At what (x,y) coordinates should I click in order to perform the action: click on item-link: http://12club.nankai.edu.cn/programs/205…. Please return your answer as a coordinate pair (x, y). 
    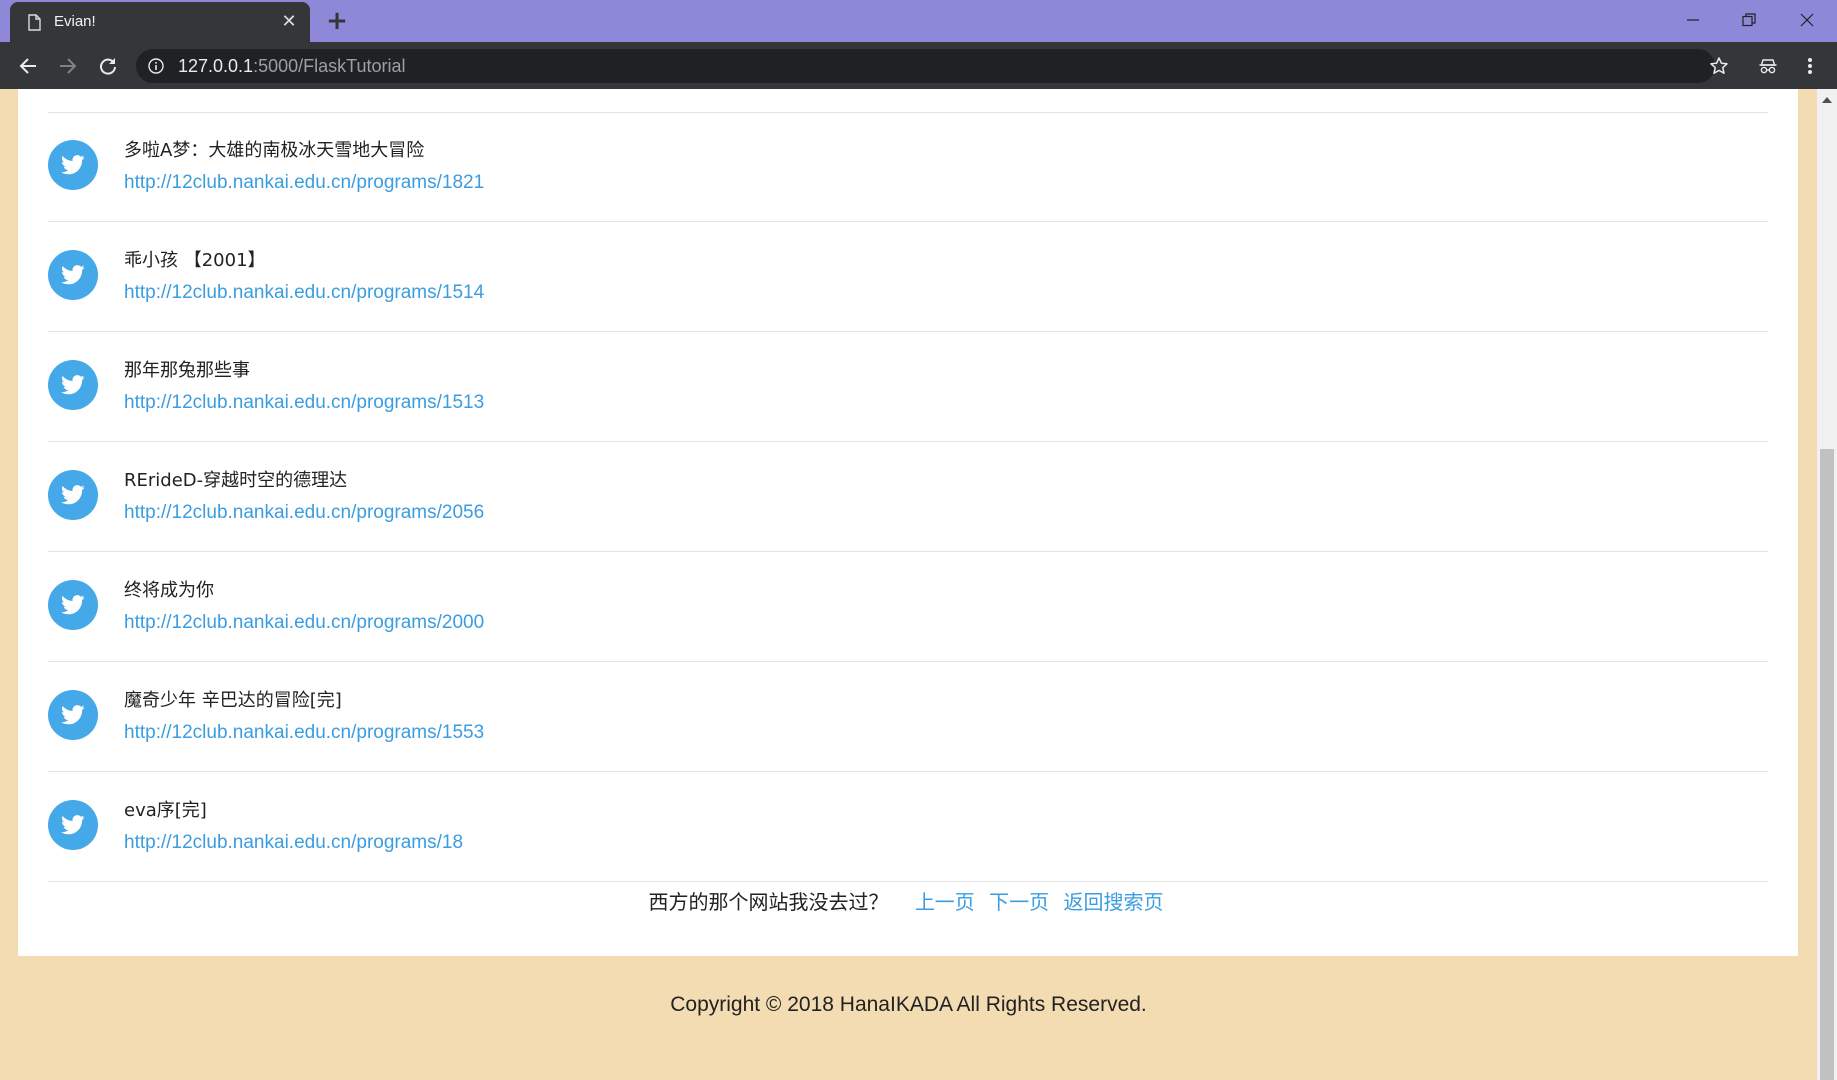
    Looking at the image, I should click on (304, 513).